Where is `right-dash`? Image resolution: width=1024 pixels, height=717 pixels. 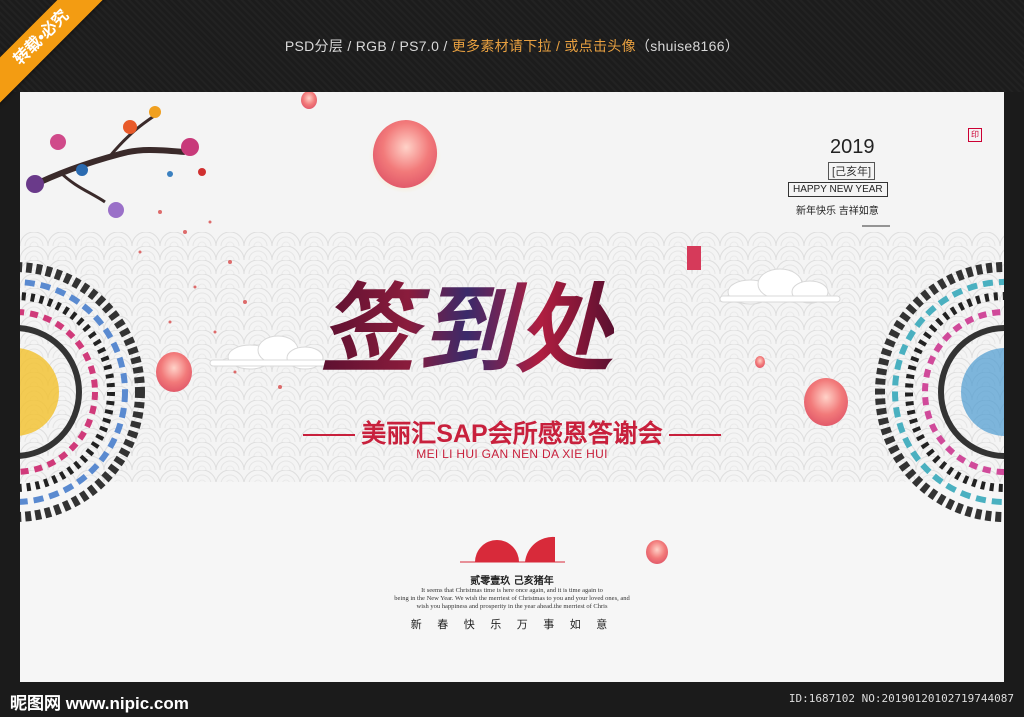
right-dash is located at coordinates (694, 435).